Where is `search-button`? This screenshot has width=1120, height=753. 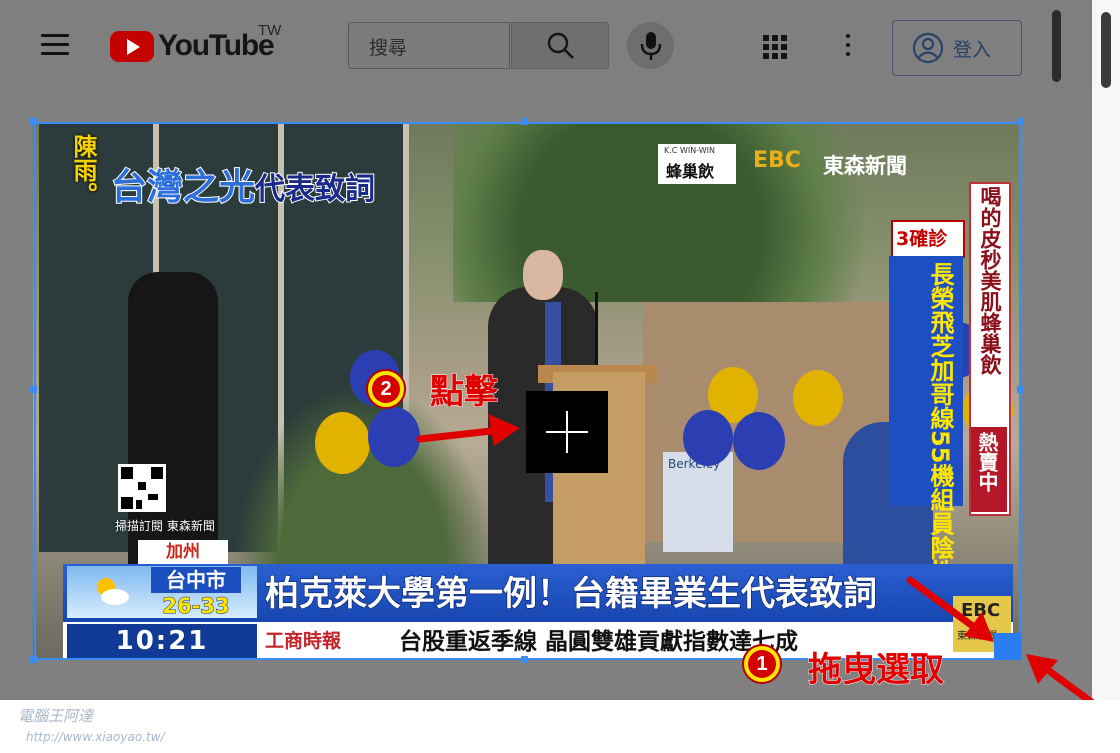 search-button is located at coordinates (560, 45).